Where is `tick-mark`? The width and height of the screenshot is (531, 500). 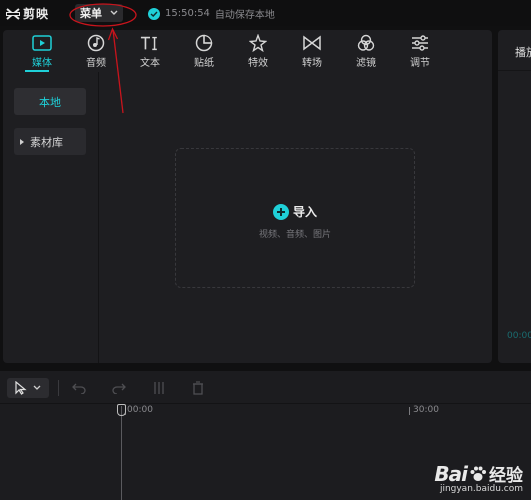
tick-mark is located at coordinates (409, 411).